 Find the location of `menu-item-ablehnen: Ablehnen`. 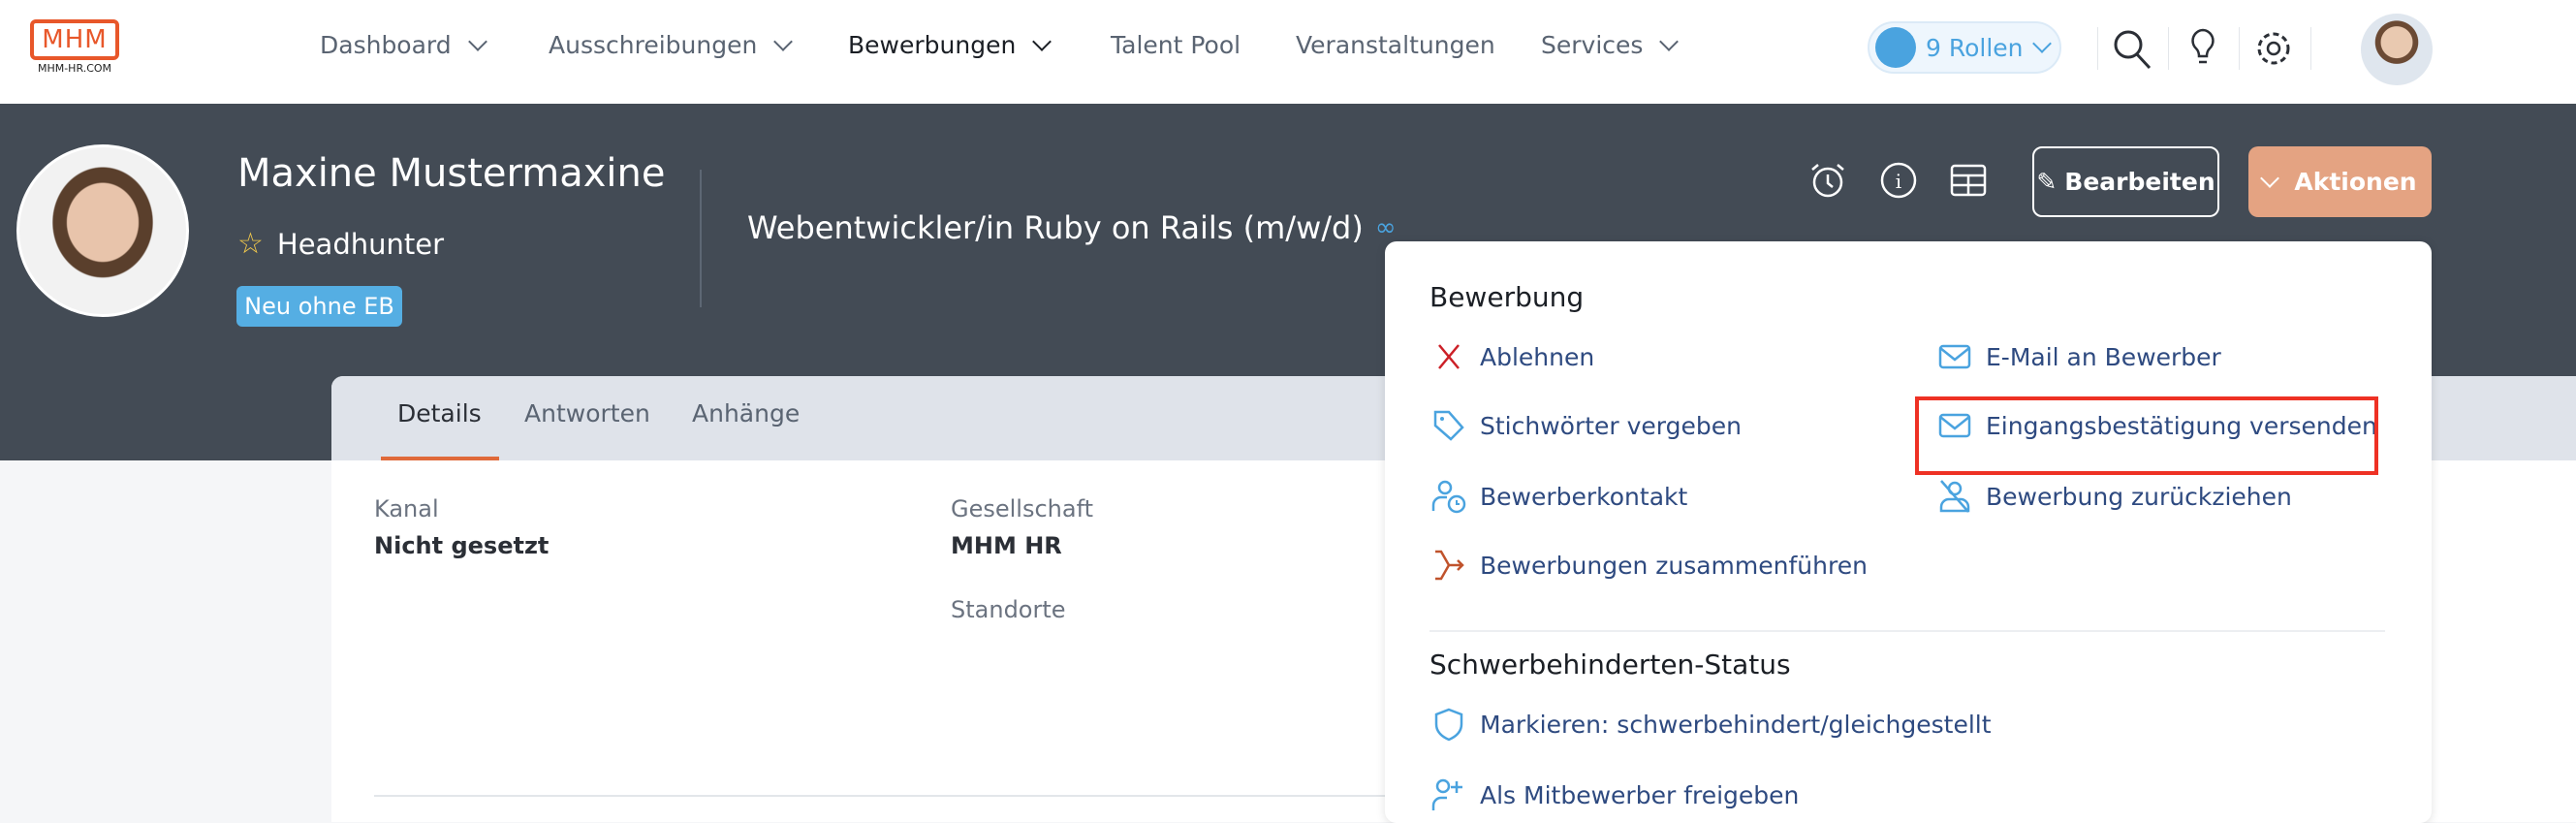

menu-item-ablehnen: Ablehnen is located at coordinates (1512, 356).